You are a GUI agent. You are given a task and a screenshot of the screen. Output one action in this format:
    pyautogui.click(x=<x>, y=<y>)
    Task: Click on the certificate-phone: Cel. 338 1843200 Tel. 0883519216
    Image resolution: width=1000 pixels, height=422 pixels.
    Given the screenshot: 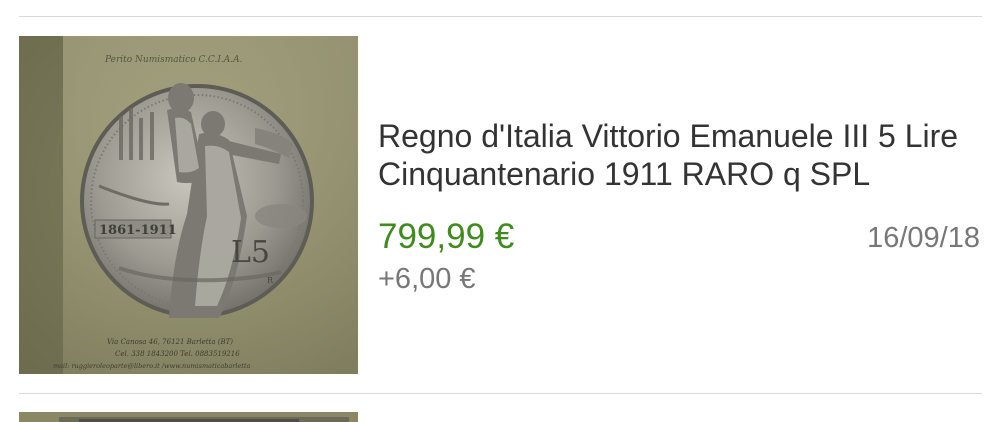 What is the action you would take?
    pyautogui.click(x=177, y=354)
    